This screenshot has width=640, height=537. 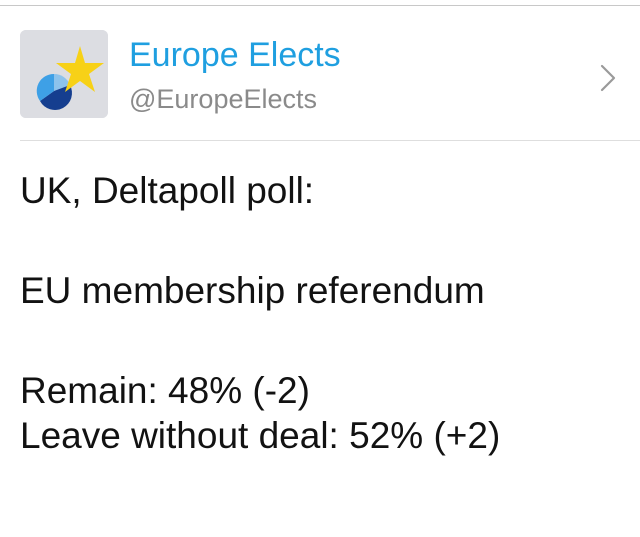 What do you see at coordinates (608, 78) in the screenshot?
I see `chevron-right-icon` at bounding box center [608, 78].